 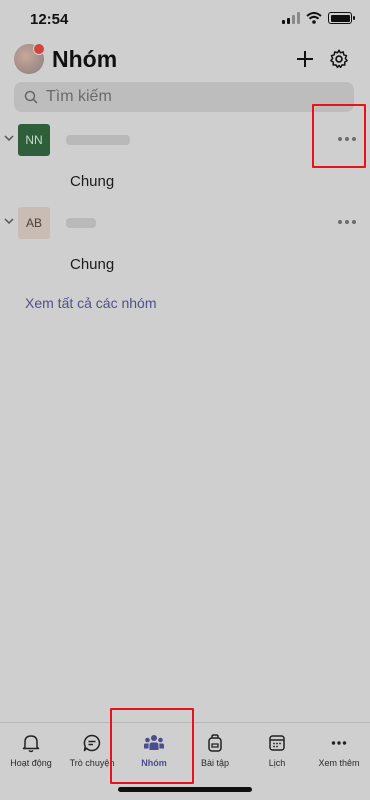 I want to click on team-row: AB, so click(x=185, y=223).